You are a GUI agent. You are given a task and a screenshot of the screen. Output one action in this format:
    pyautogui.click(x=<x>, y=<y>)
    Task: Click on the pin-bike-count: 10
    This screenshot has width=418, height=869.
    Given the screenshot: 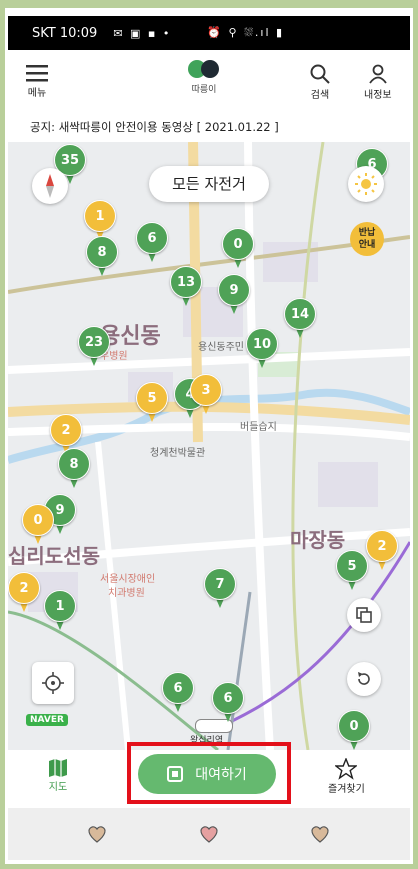 What is the action you would take?
    pyautogui.click(x=262, y=344)
    